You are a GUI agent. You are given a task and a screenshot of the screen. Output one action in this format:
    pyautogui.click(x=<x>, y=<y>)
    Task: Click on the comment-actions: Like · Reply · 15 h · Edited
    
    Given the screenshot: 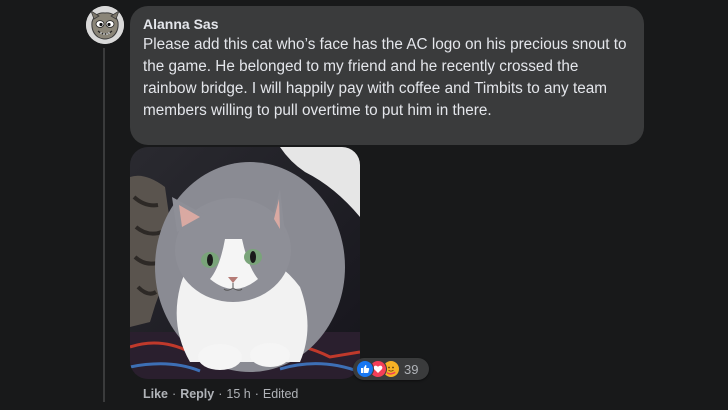 What is the action you would take?
    pyautogui.click(x=220, y=394)
    